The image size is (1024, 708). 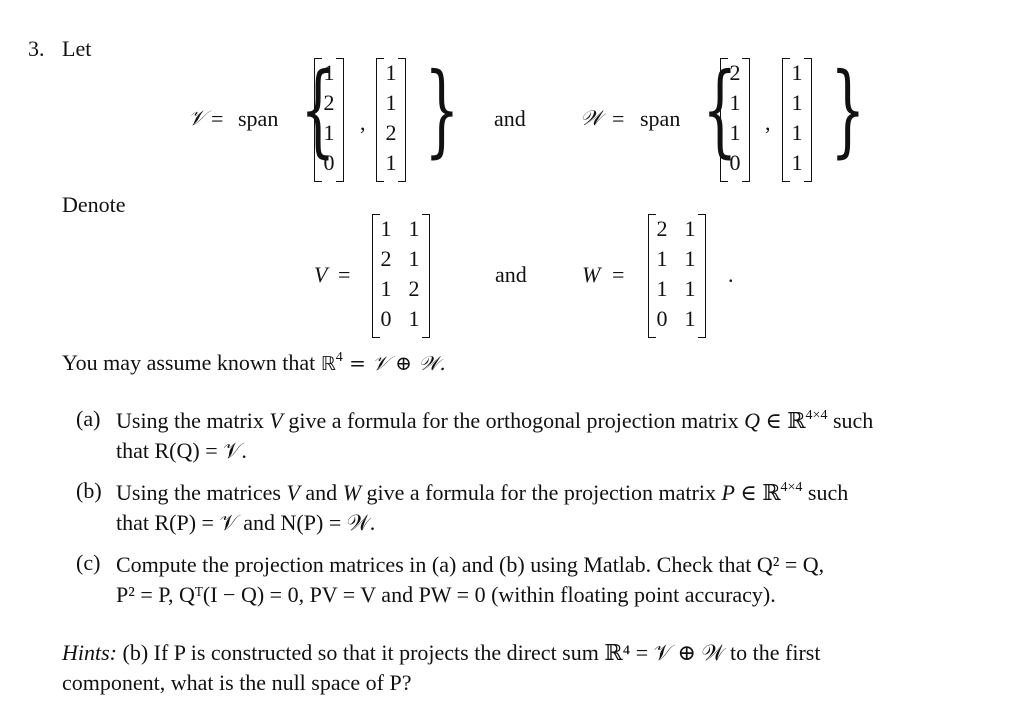 What do you see at coordinates (591, 118) in the screenshot?
I see `W-subspace-symbol: 𝒲` at bounding box center [591, 118].